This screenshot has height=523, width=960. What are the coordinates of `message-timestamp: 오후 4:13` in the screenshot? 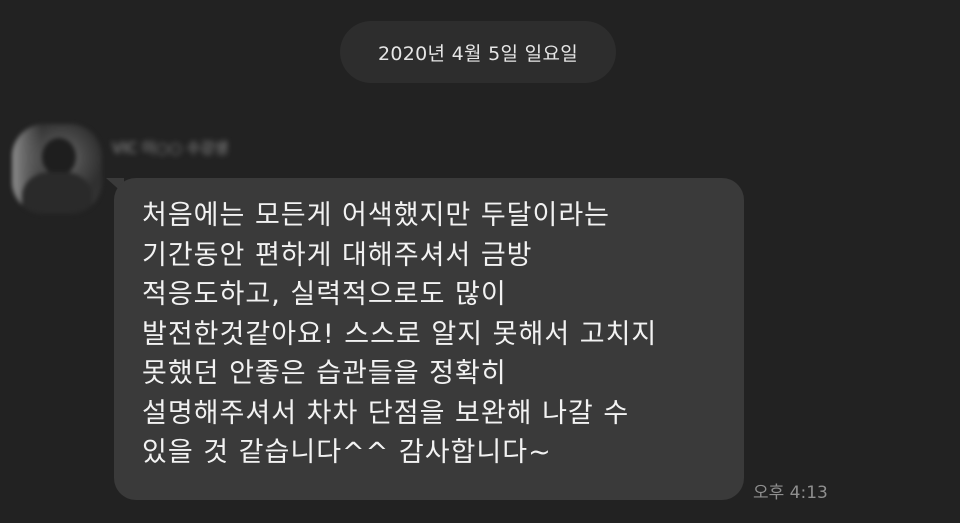 It's located at (790, 493).